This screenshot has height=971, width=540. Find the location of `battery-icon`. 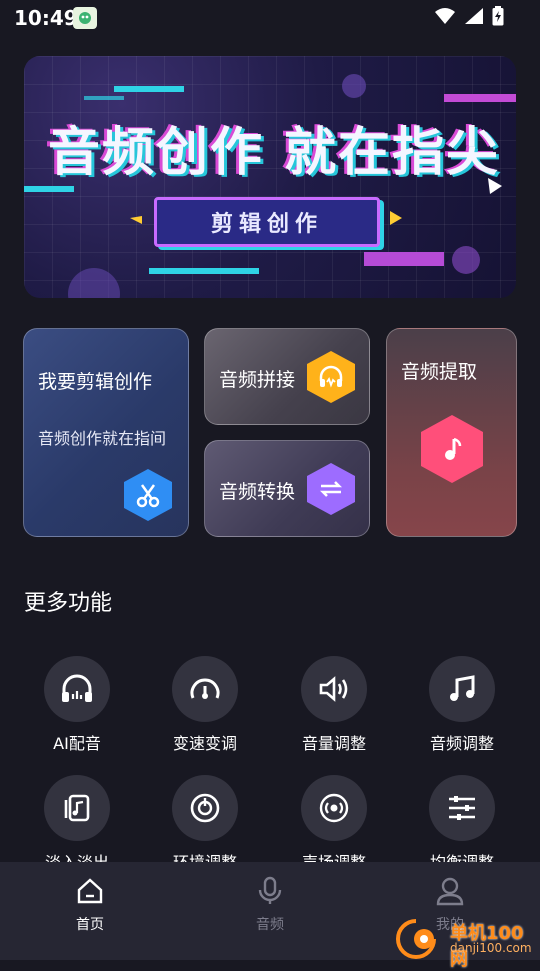

battery-icon is located at coordinates (498, 18).